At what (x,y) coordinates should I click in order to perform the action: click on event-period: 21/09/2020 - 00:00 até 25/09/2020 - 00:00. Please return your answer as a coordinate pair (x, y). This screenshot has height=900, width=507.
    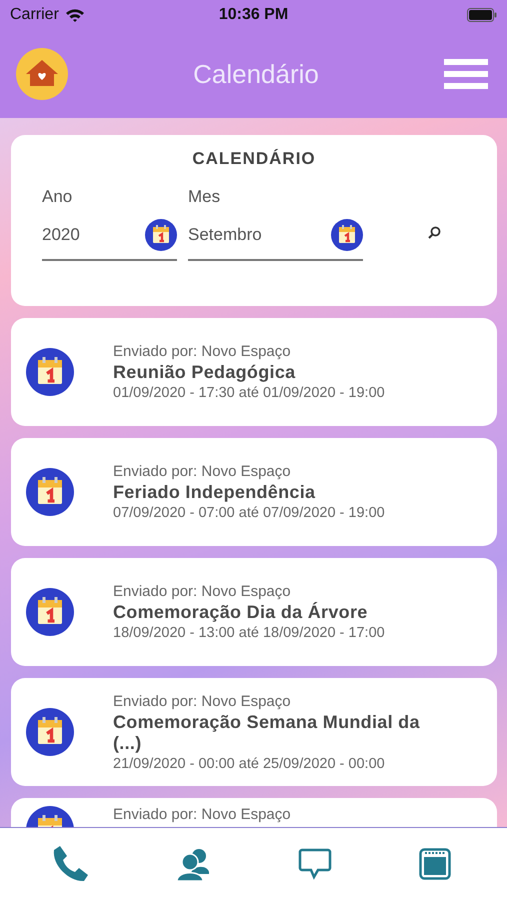
    Looking at the image, I should click on (249, 764).